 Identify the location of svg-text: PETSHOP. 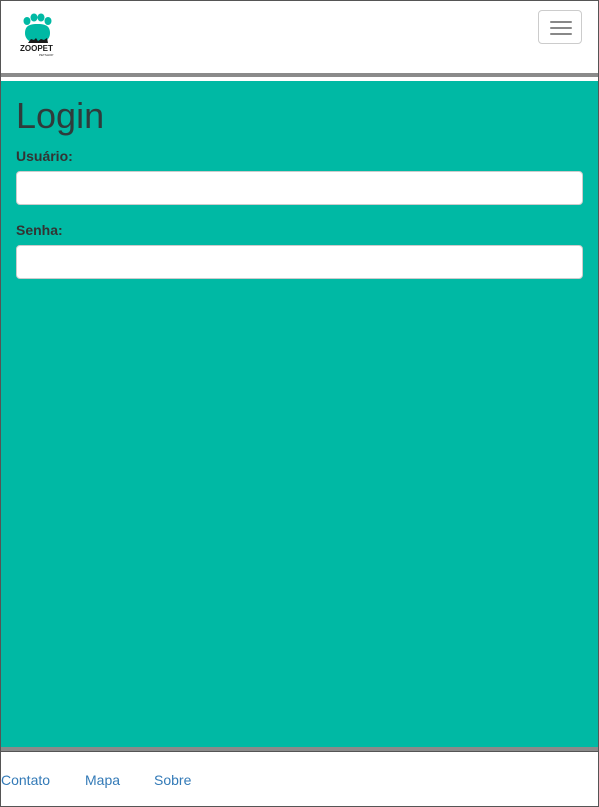
(46, 55).